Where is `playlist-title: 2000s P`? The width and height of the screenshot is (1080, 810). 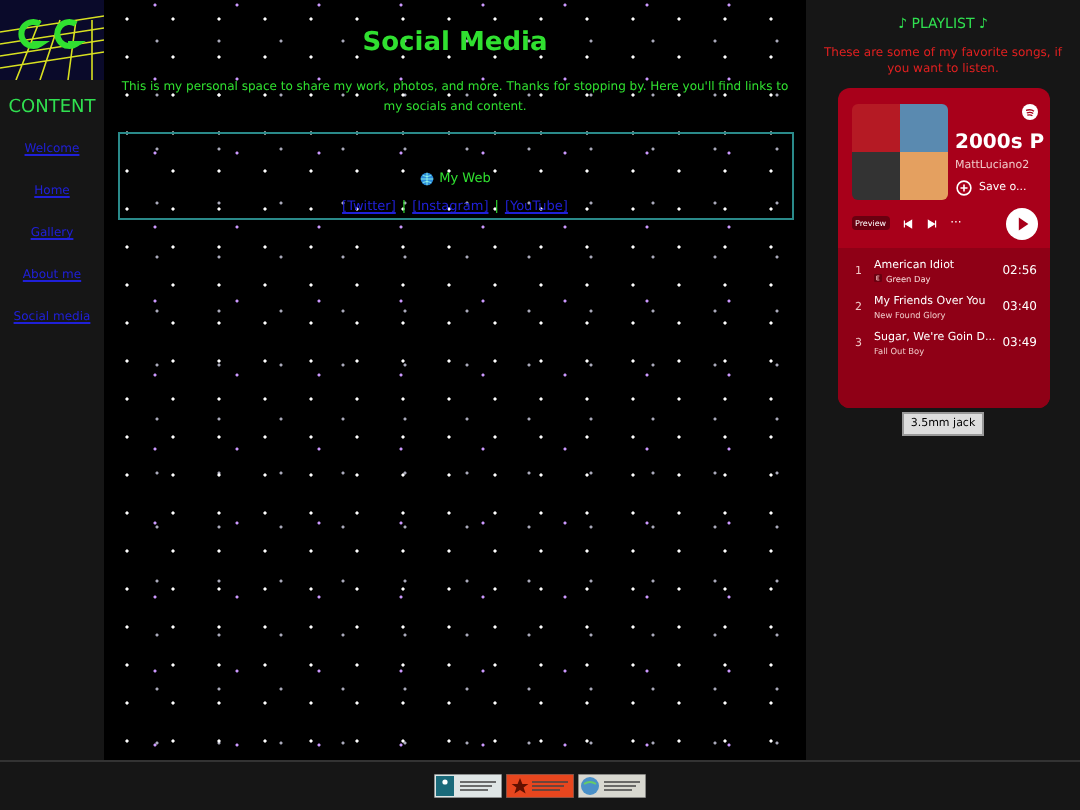 playlist-title: 2000s P is located at coordinates (1001, 142).